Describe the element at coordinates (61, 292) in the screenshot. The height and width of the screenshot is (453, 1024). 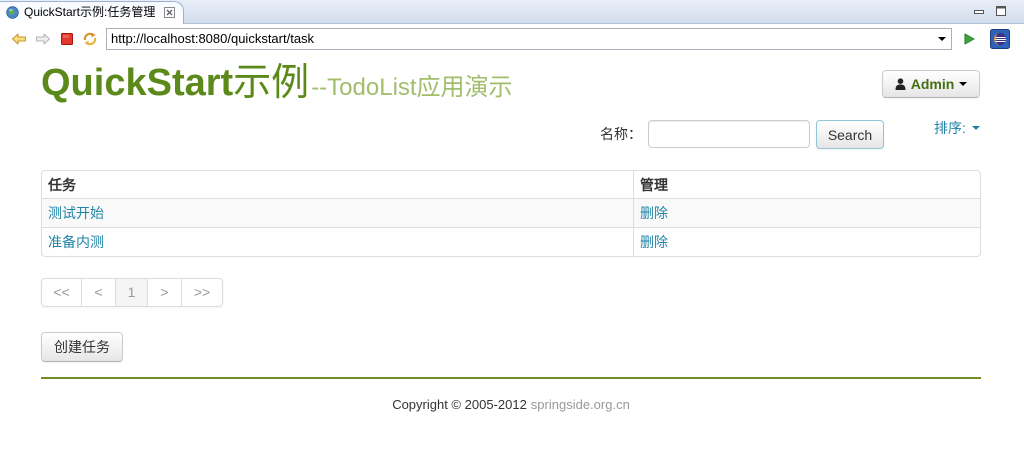
I see `pagination-first: <<` at that location.